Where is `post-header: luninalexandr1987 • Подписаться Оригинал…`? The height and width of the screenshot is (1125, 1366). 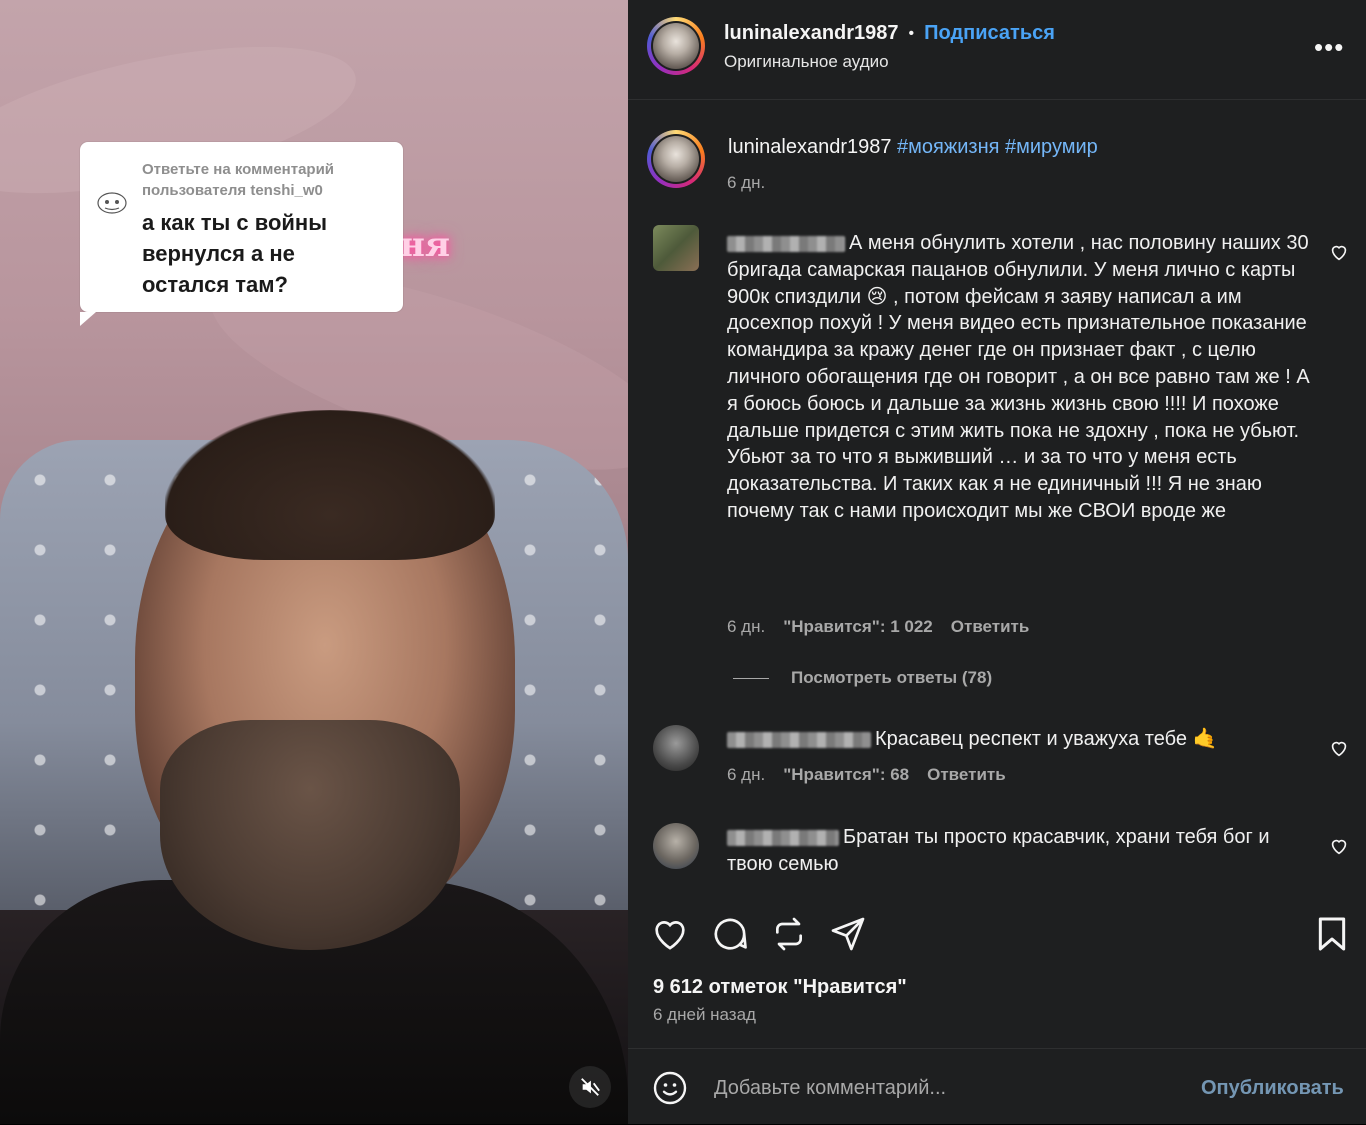 post-header: luninalexandr1987 • Подписаться Оригинал… is located at coordinates (997, 50).